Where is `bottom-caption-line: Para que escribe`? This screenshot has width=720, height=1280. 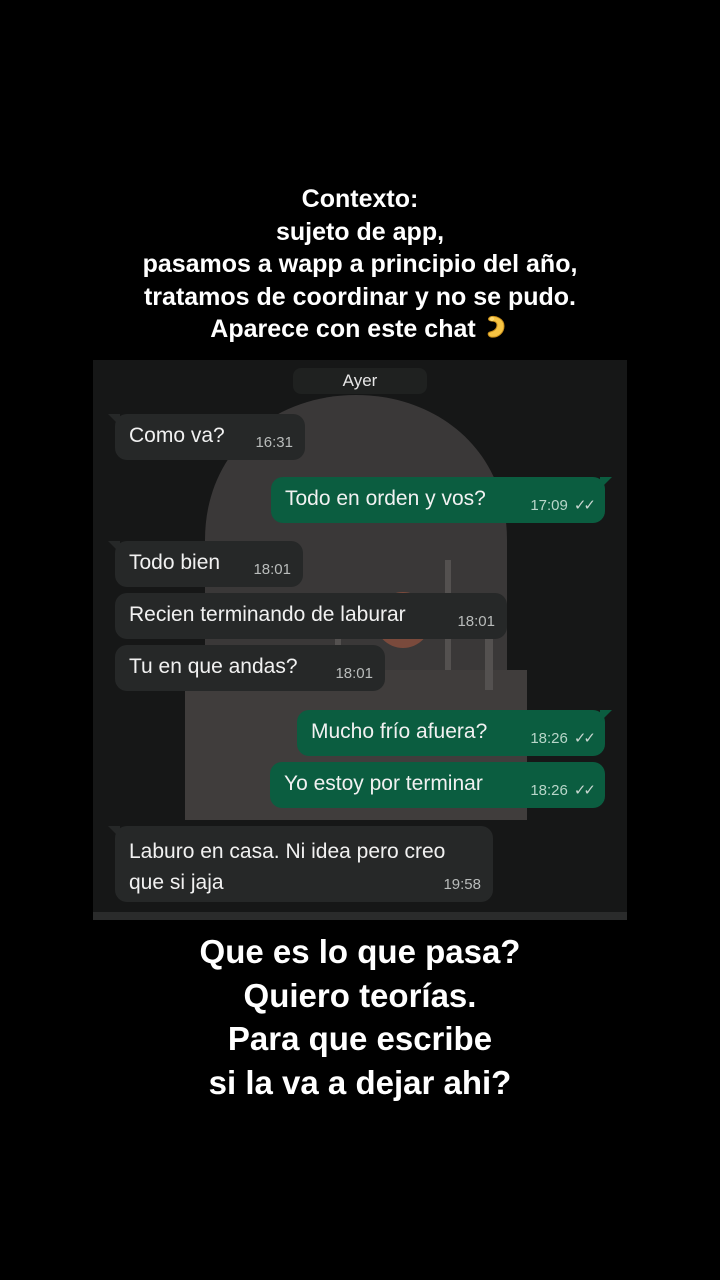
bottom-caption-line: Para que escribe is located at coordinates (360, 1038).